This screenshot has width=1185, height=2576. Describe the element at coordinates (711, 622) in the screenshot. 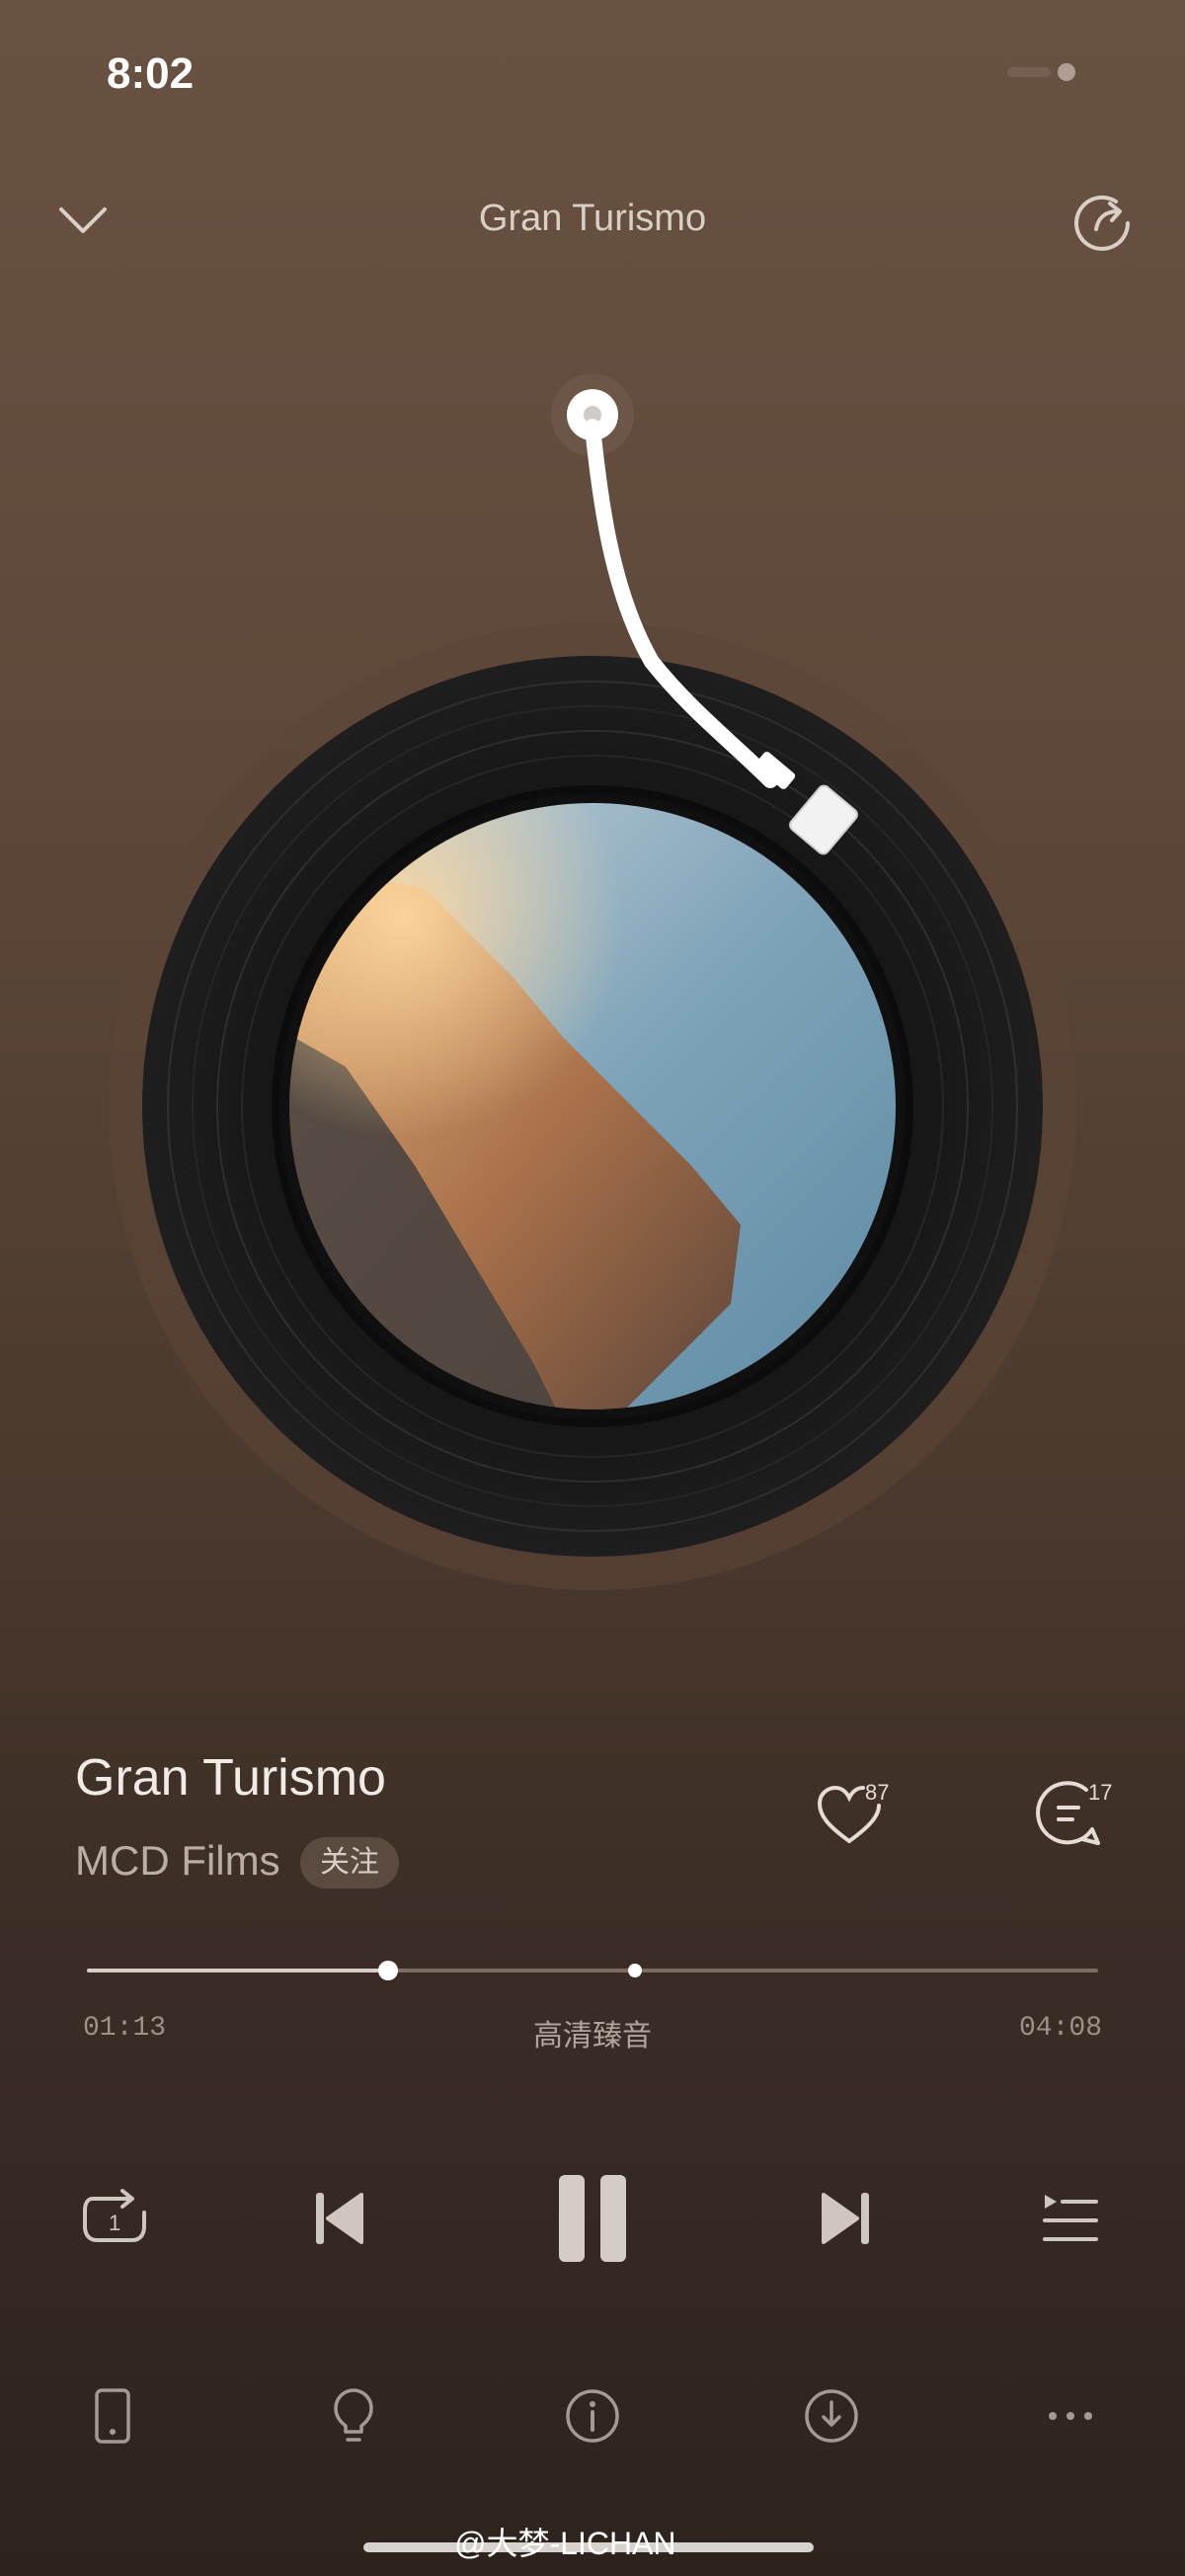

I see `tonearm` at that location.